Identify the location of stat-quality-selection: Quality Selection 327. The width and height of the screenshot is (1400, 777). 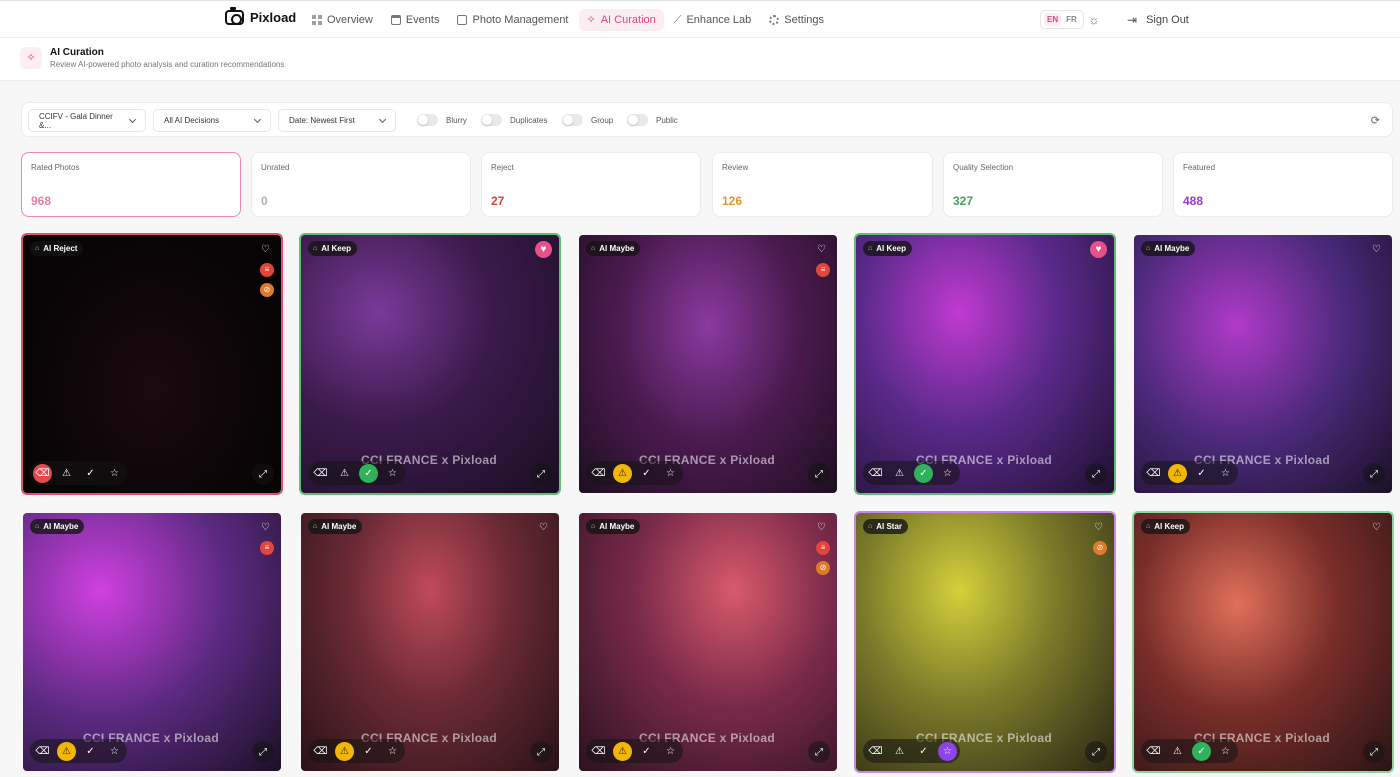
(1053, 184).